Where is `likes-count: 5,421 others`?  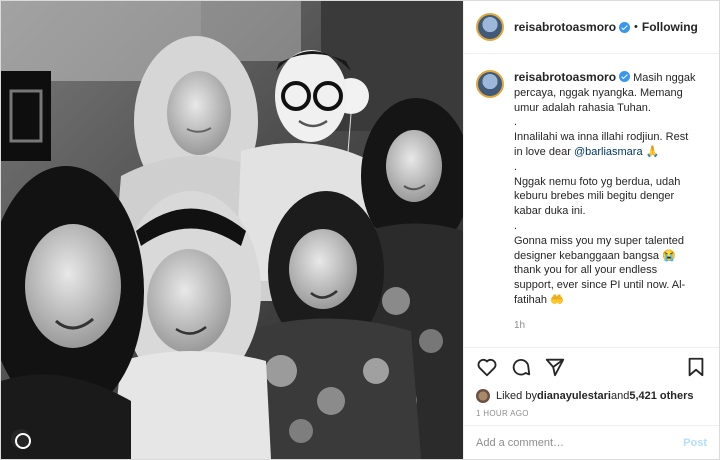
likes-count: 5,421 others is located at coordinates (661, 396).